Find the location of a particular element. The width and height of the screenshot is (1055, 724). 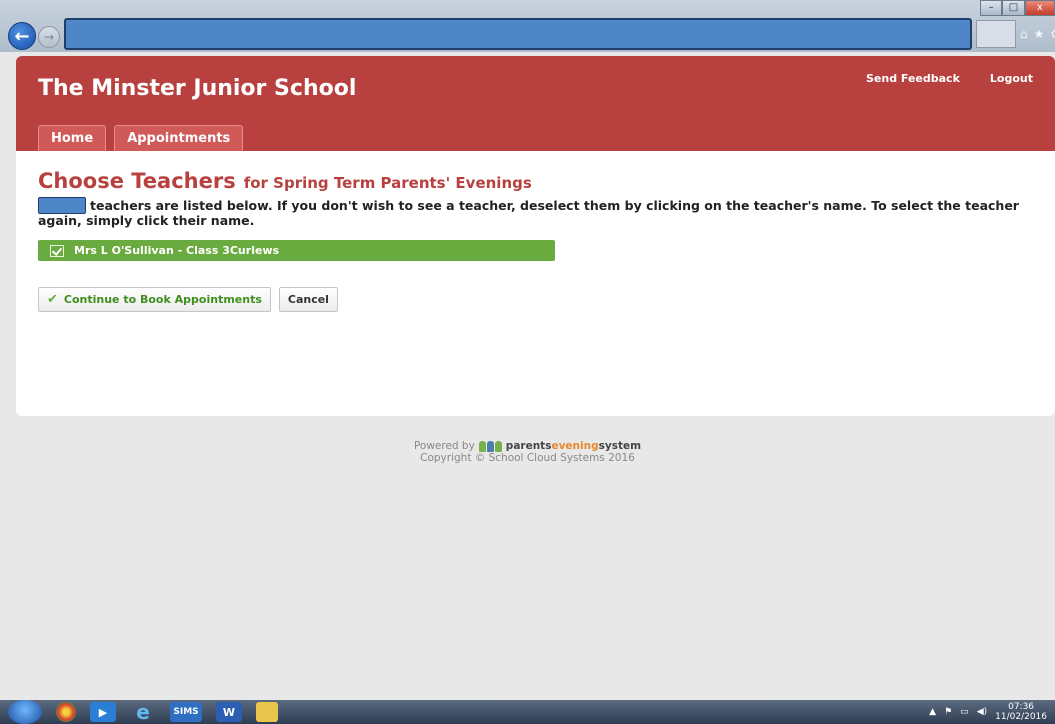

top-links: Send Feedback Logout is located at coordinates (949, 78).